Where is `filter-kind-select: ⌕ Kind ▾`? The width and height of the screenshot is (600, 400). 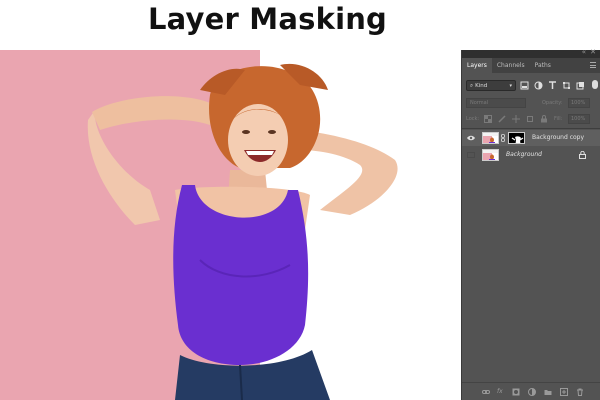
filter-kind-select: ⌕ Kind ▾ is located at coordinates (491, 85).